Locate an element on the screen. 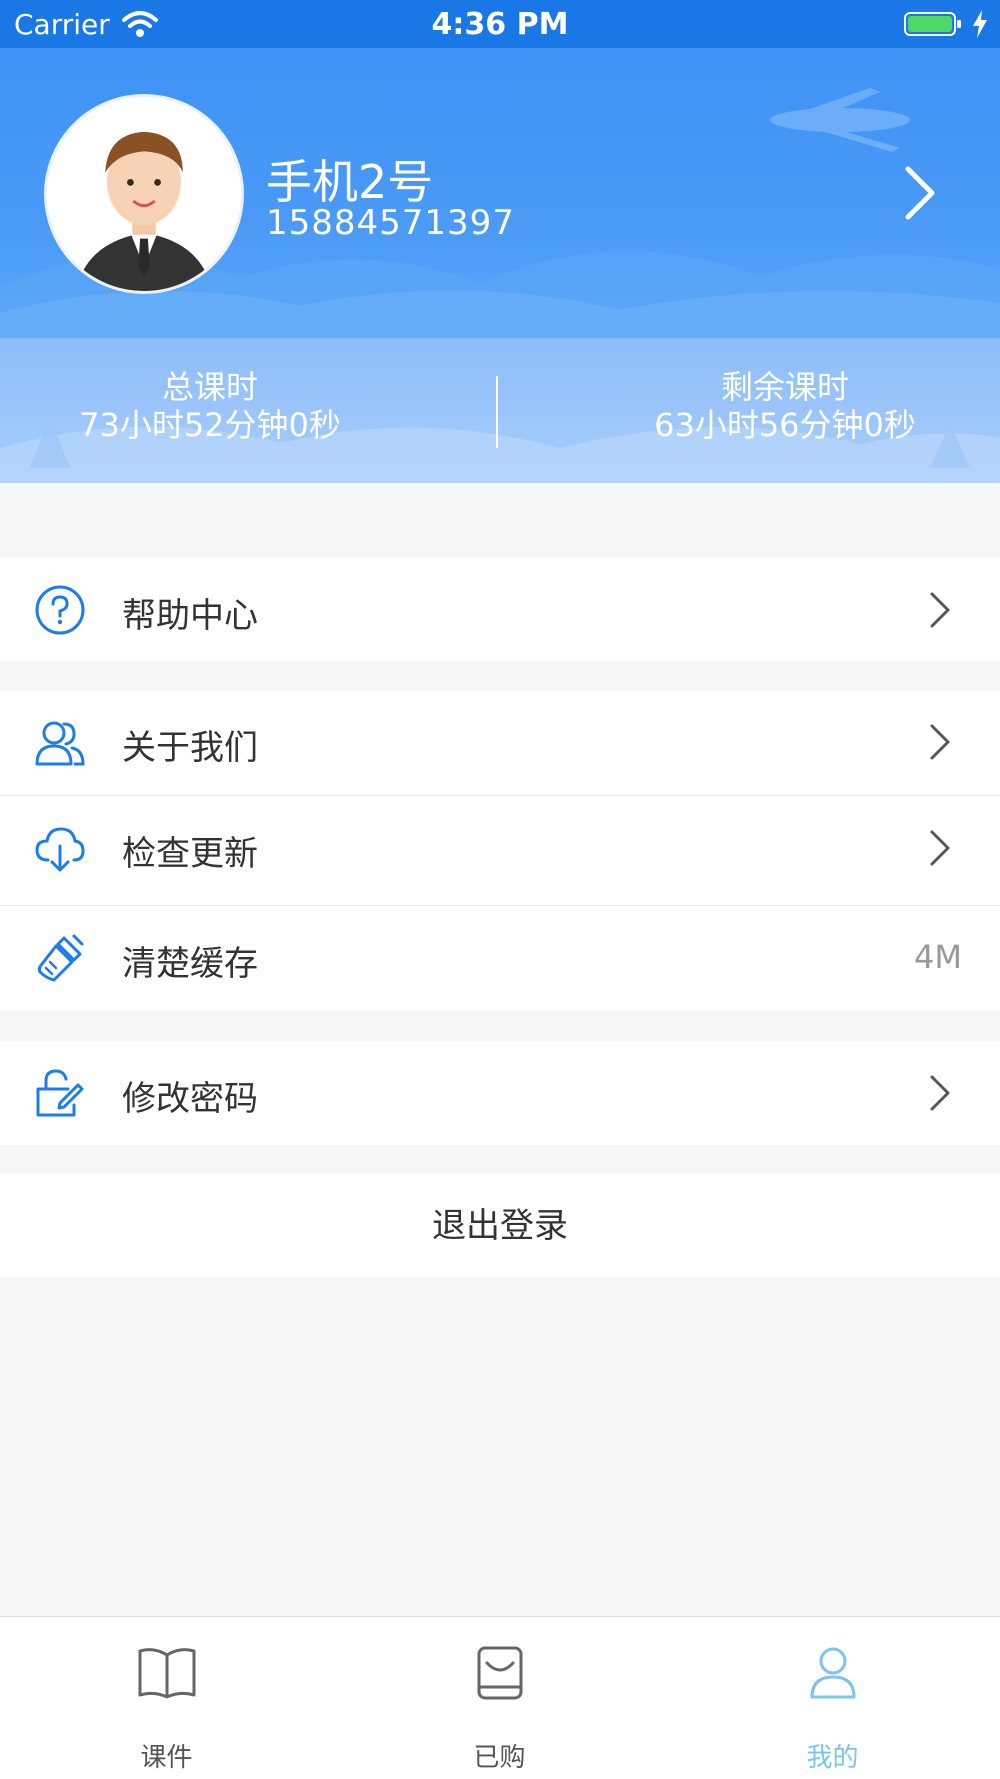 Image resolution: width=1000 pixels, height=1779 pixels. tab-bar: 课件 已购 我的 is located at coordinates (500, 1697).